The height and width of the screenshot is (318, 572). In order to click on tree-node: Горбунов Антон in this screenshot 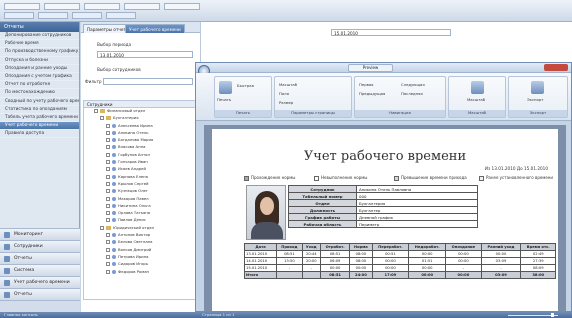, I will do `click(140, 155)`.